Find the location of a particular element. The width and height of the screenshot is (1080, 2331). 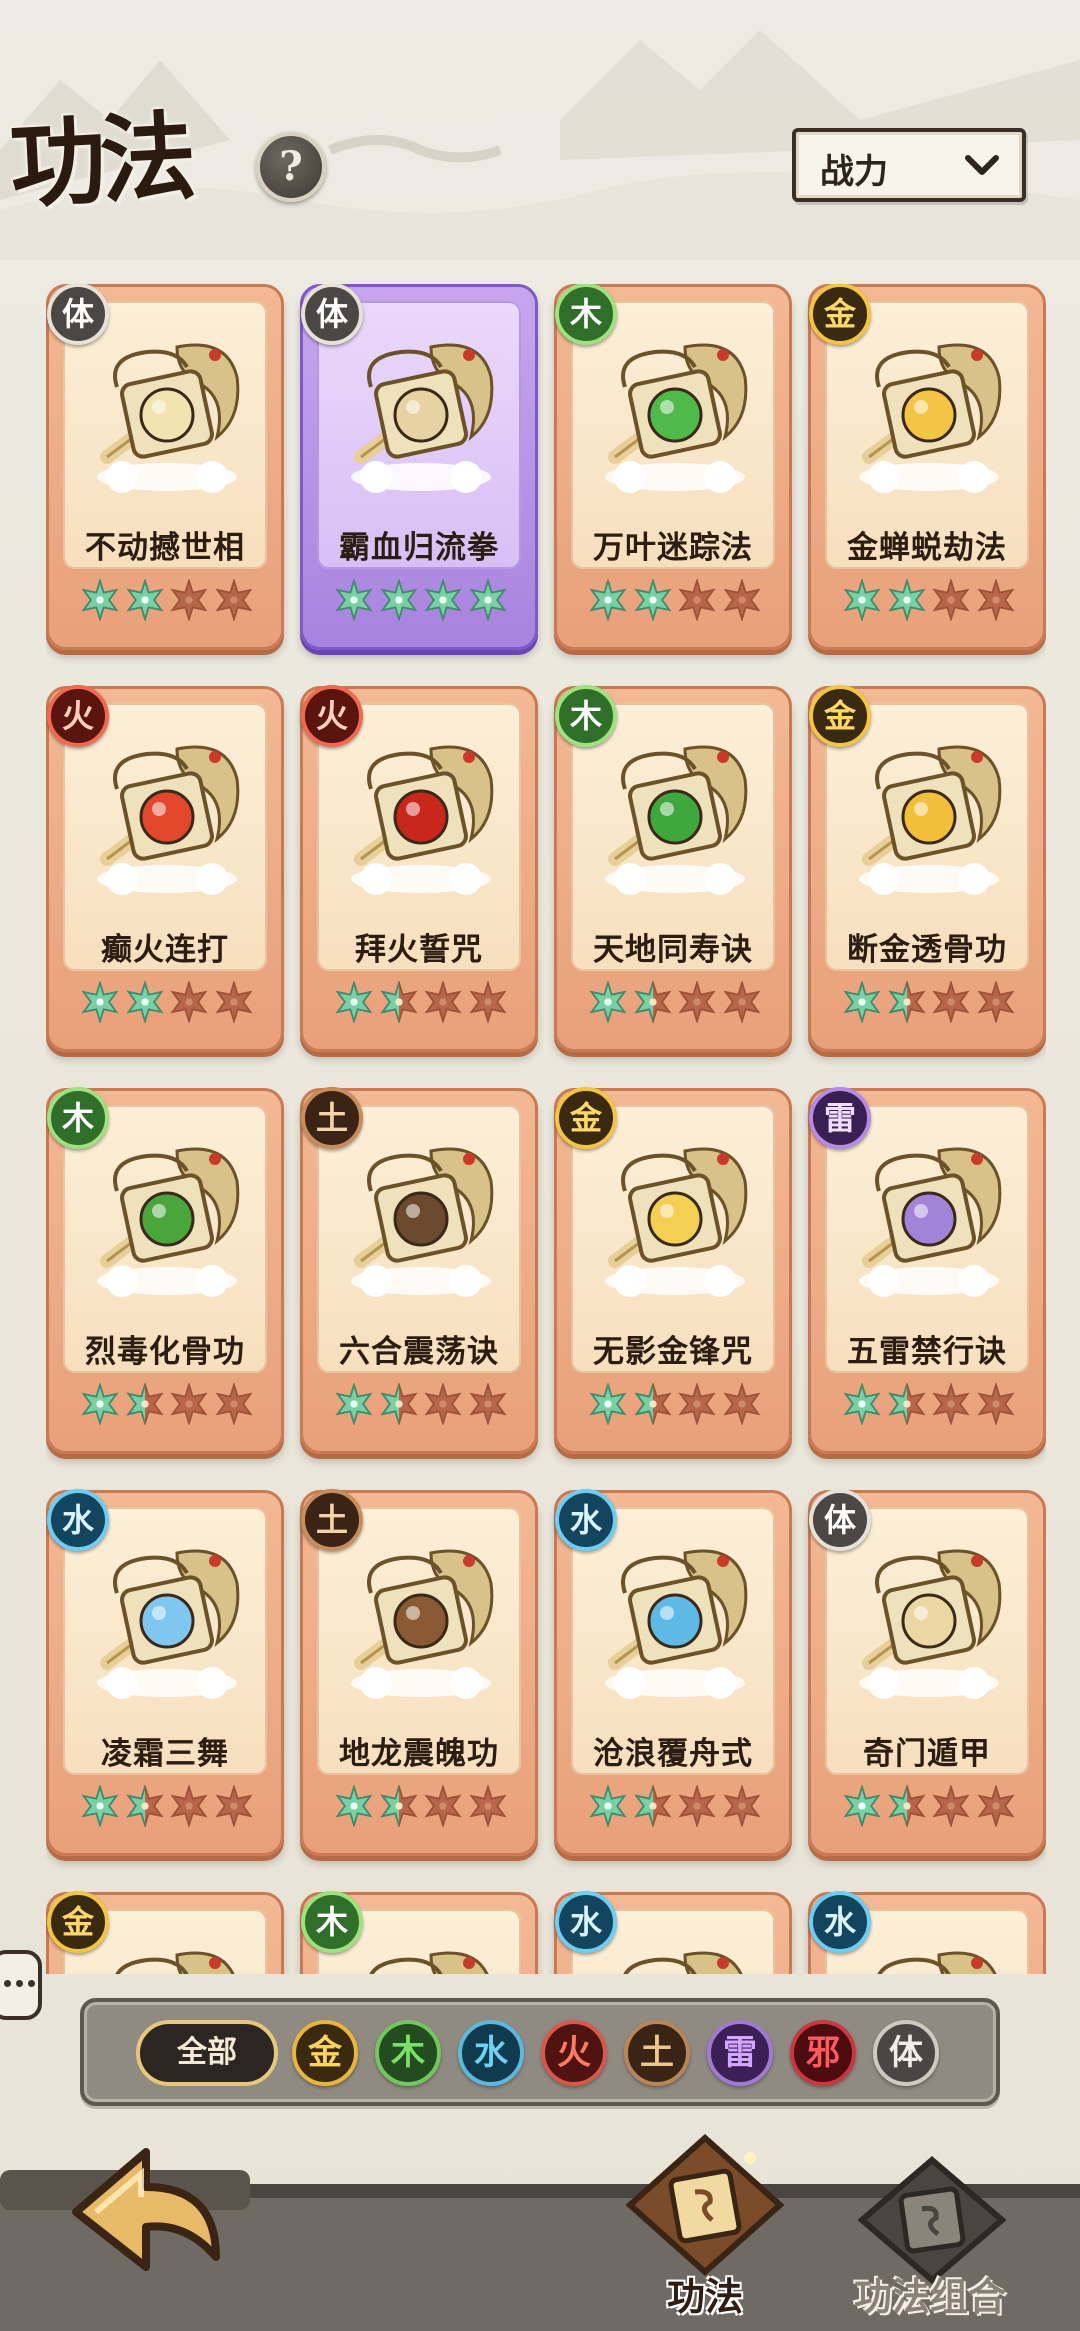

skill-card: 金金蝉蜕劫法 is located at coordinates (927, 467).